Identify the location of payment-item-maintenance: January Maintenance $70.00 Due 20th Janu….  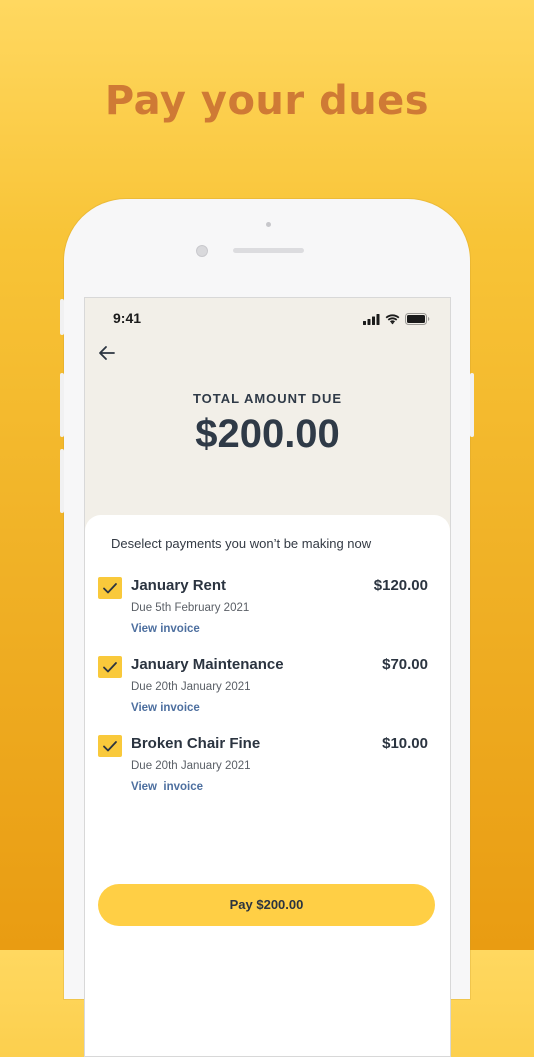
(263, 691).